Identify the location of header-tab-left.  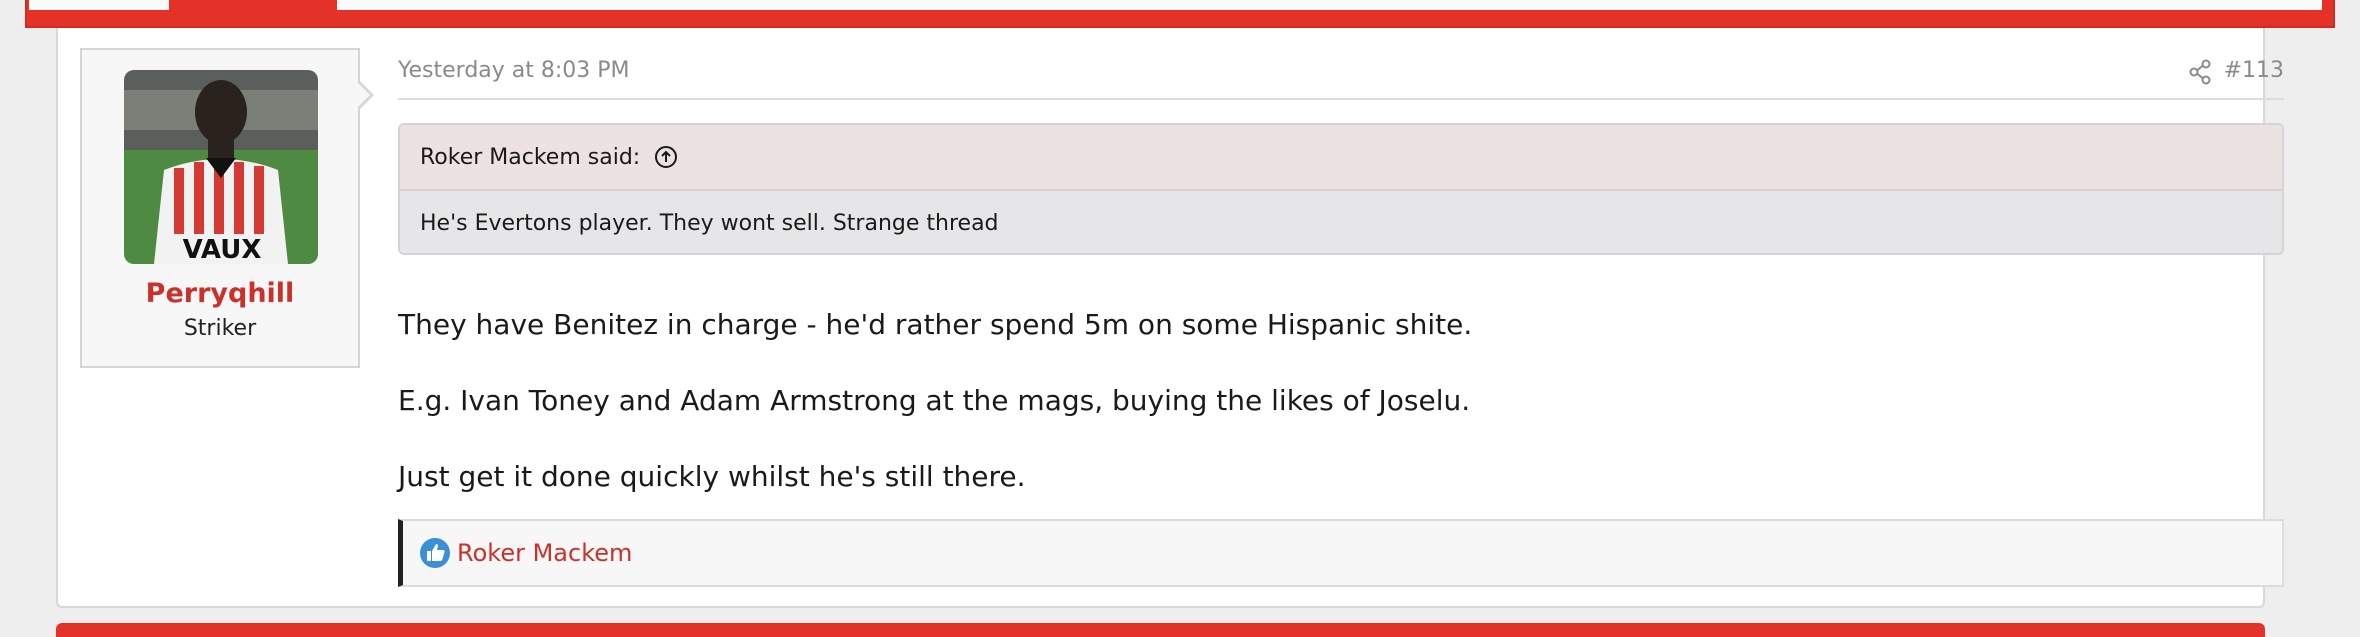
(99, 5).